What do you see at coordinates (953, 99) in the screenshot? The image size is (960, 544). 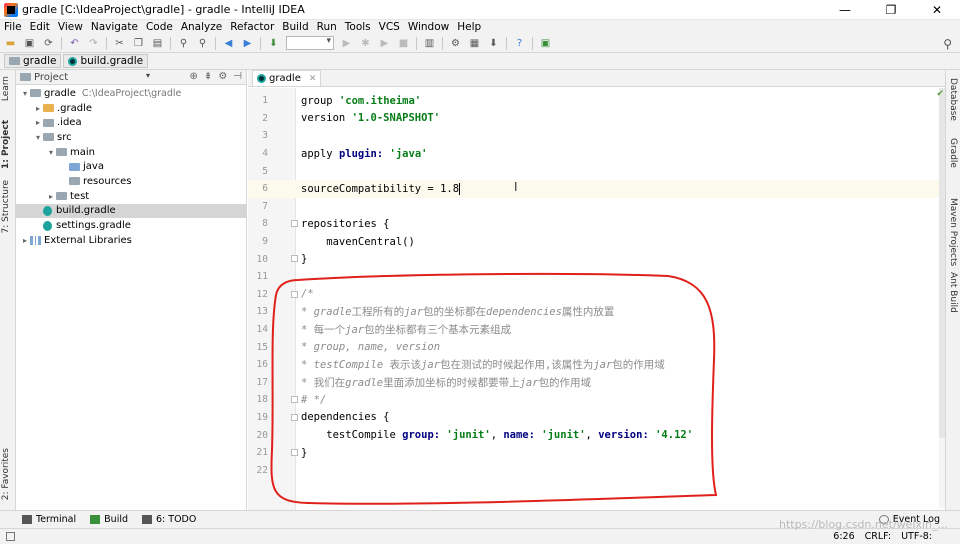 I see `tab-database: Database` at bounding box center [953, 99].